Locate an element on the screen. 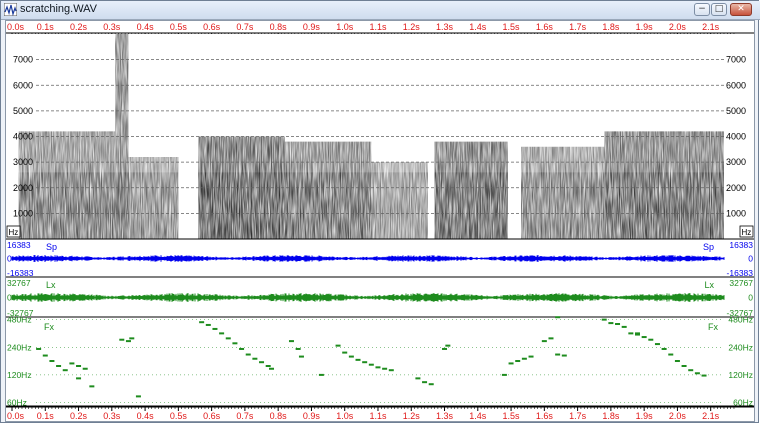  speech-waveform-panel: 16383 163830 0-16383 -16383Sp Sp is located at coordinates (380, 259).